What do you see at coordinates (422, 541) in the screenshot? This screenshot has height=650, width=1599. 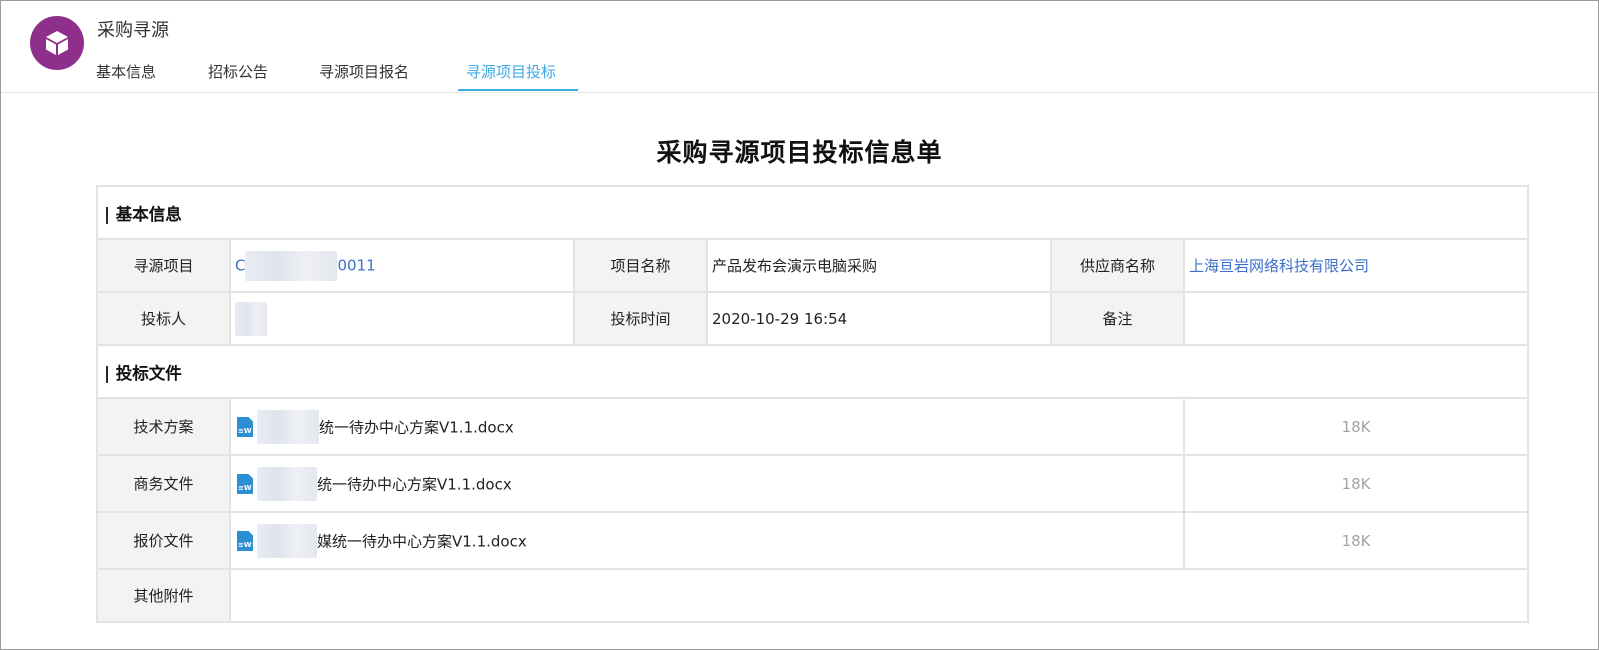 I see `file-name-link: 媒统一待办中心方案V1.1.docx` at bounding box center [422, 541].